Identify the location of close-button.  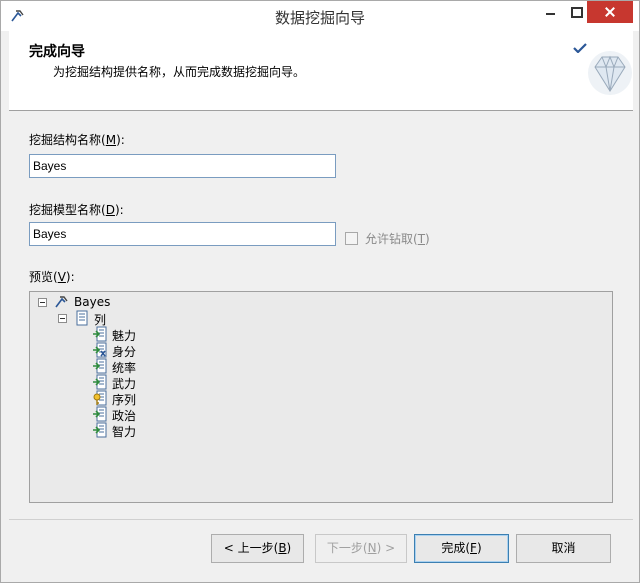
(610, 12).